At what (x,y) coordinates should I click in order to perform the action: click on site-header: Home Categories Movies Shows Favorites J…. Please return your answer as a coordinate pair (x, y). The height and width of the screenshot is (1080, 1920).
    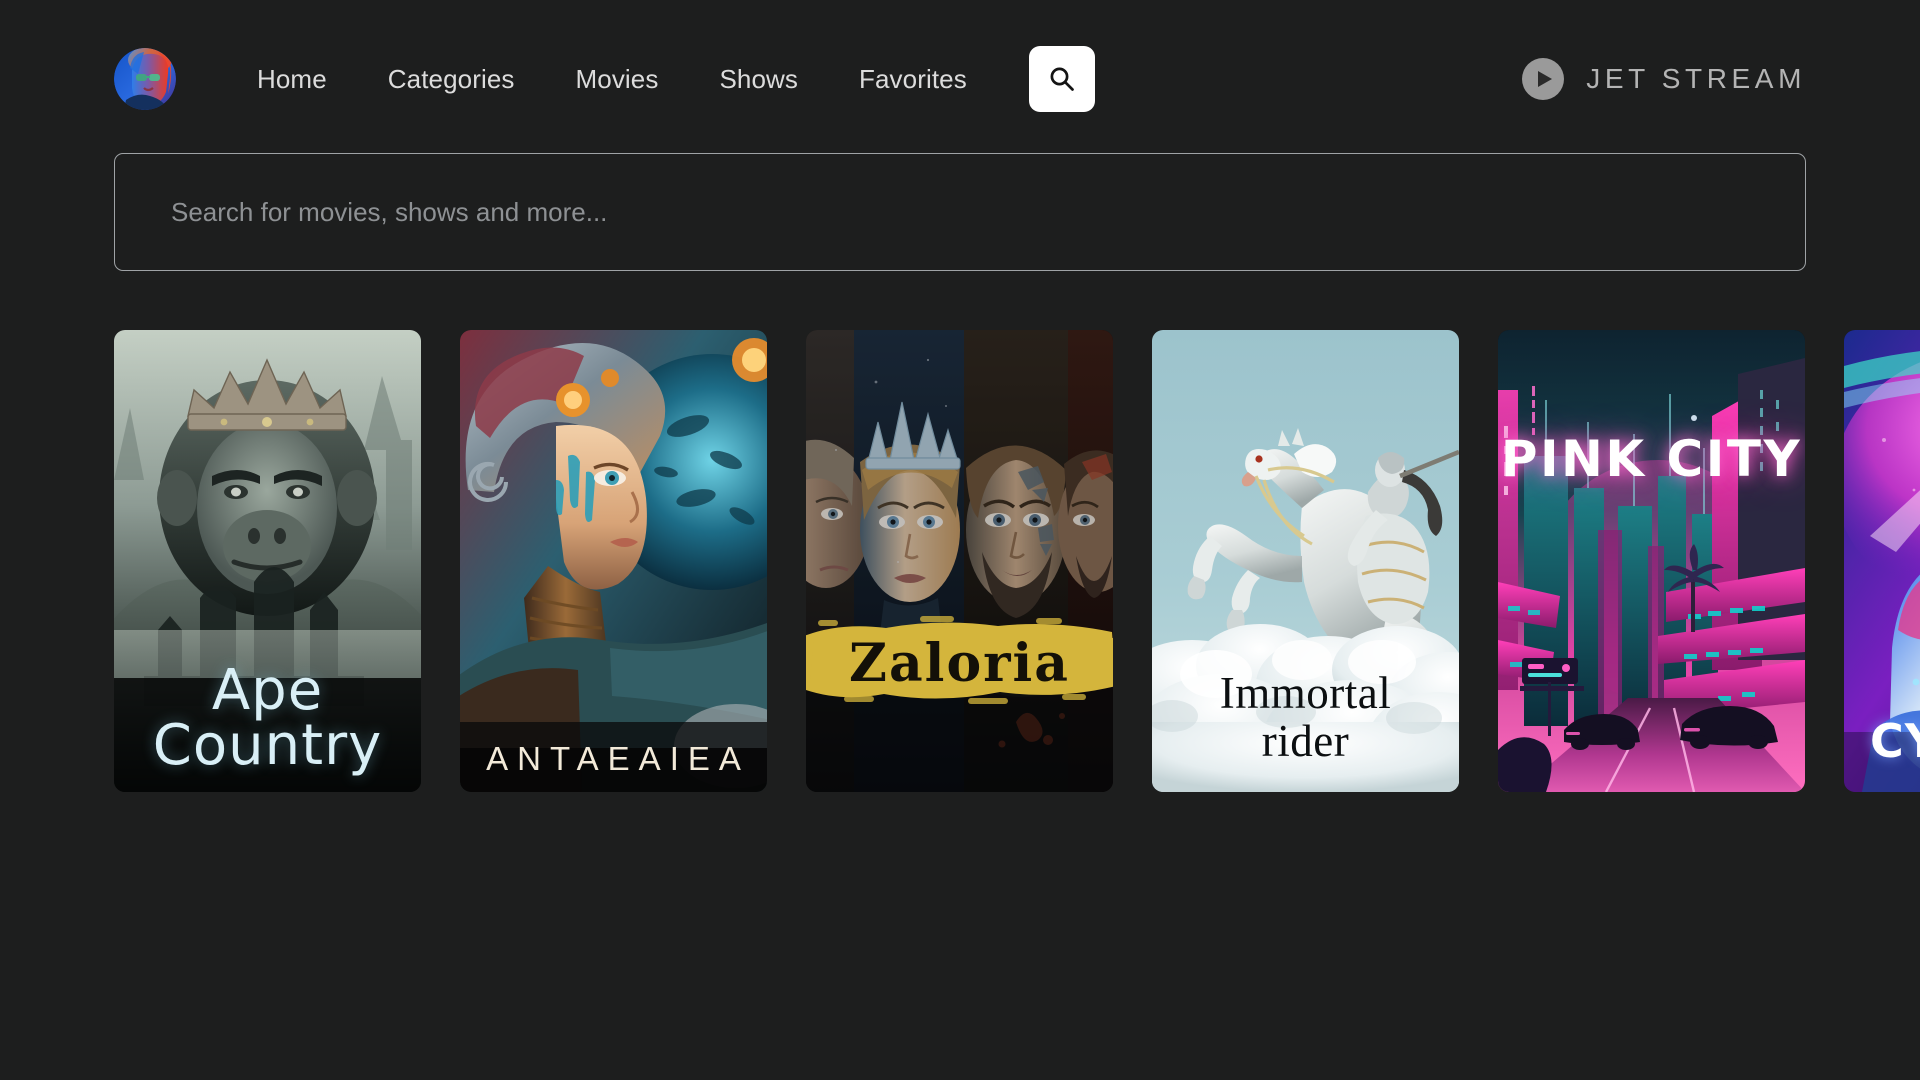
    Looking at the image, I should click on (960, 79).